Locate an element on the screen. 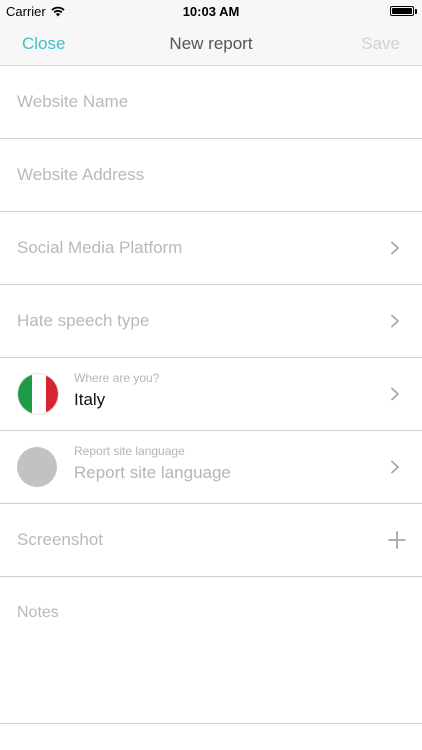 This screenshot has height=750, width=422. social-media-platform-row: Social Media Platform is located at coordinates (211, 248).